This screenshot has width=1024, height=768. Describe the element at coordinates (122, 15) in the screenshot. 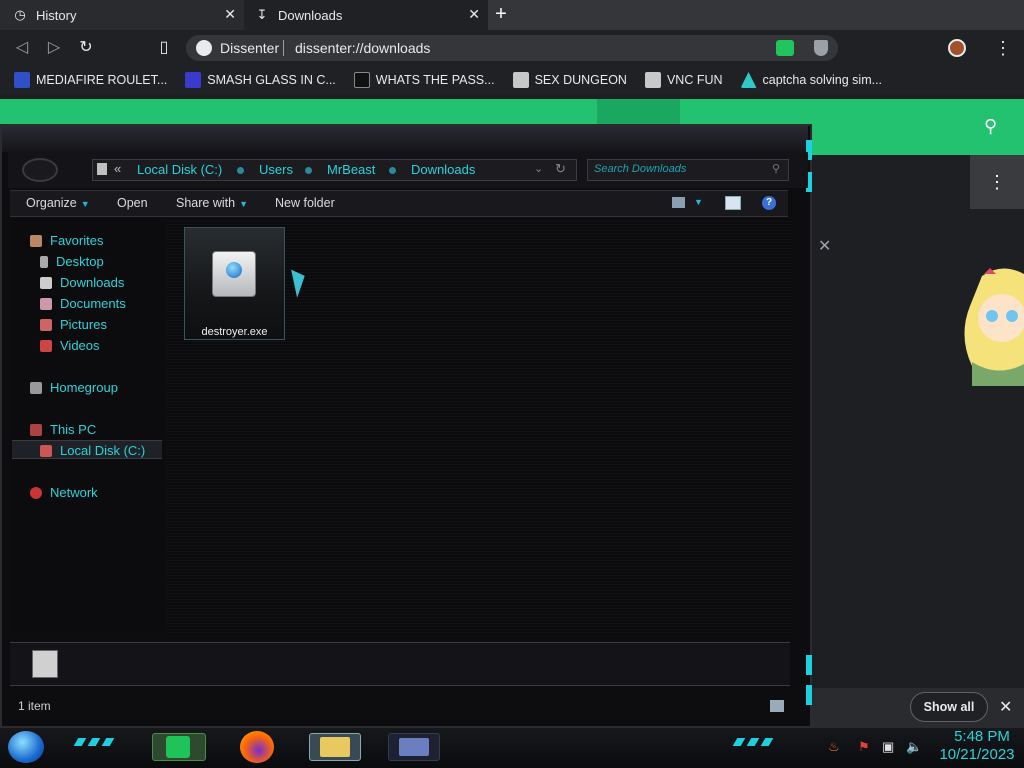

I see `tab-history: ◷ History ✕` at that location.